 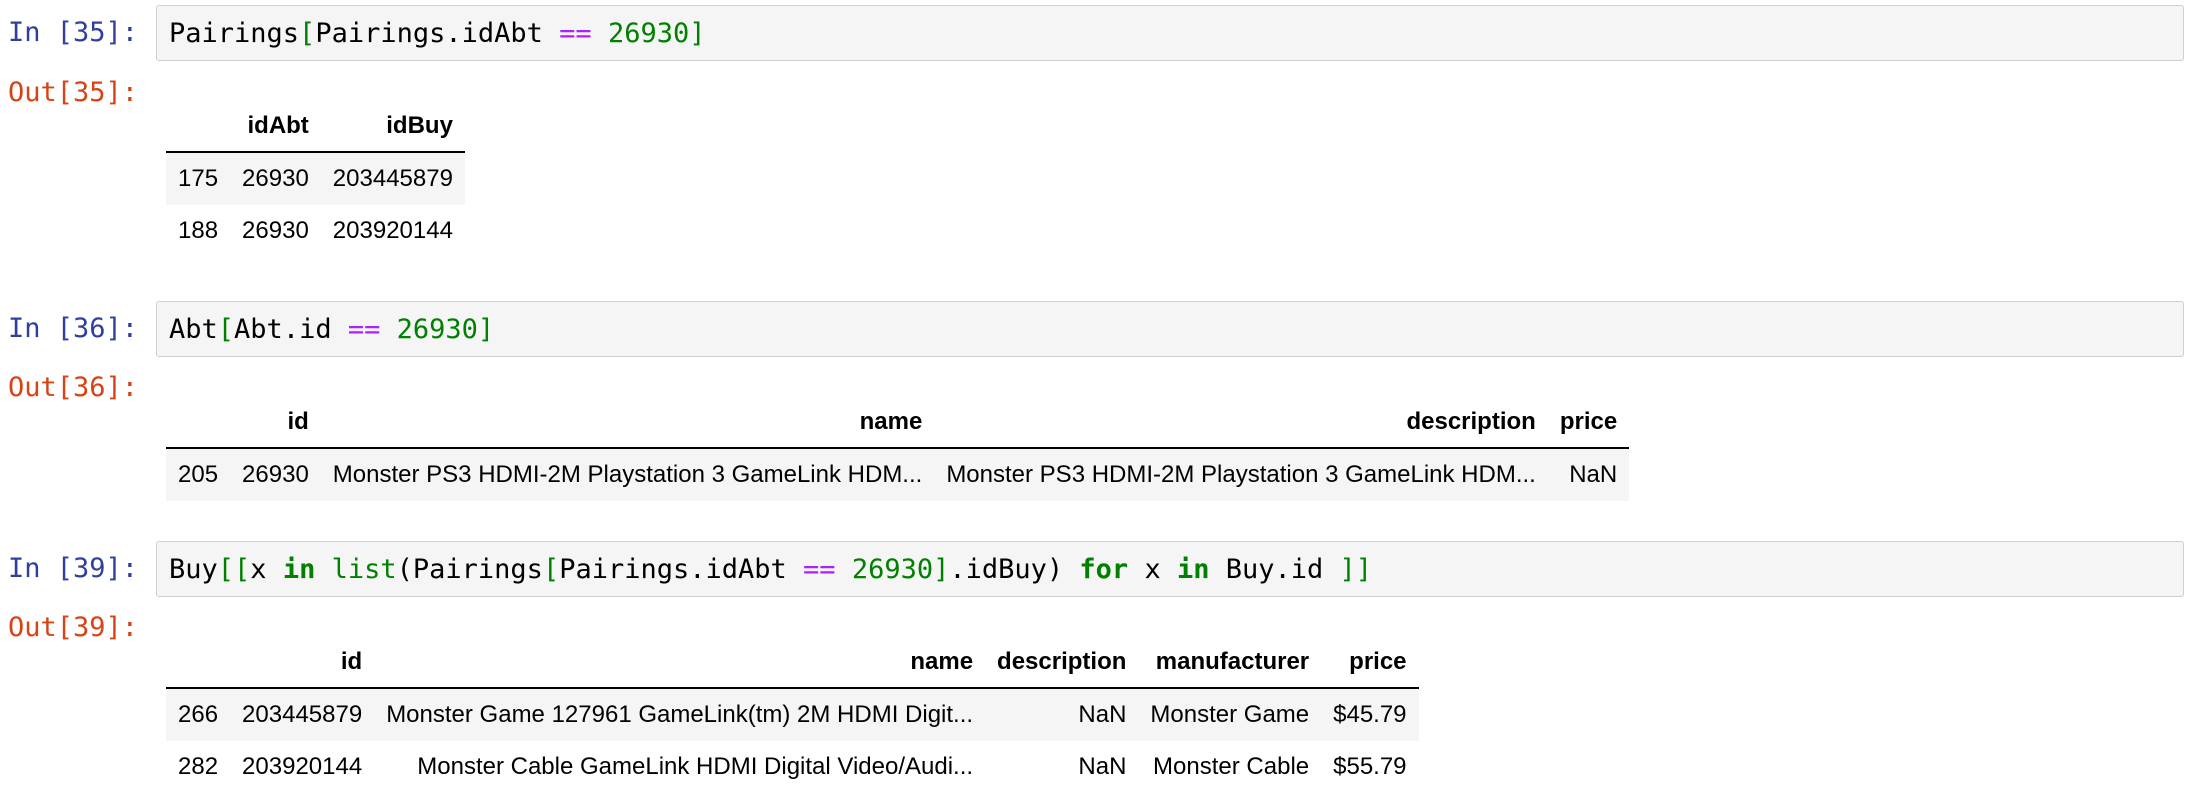 I want to click on row-index: 282, so click(x=198, y=766).